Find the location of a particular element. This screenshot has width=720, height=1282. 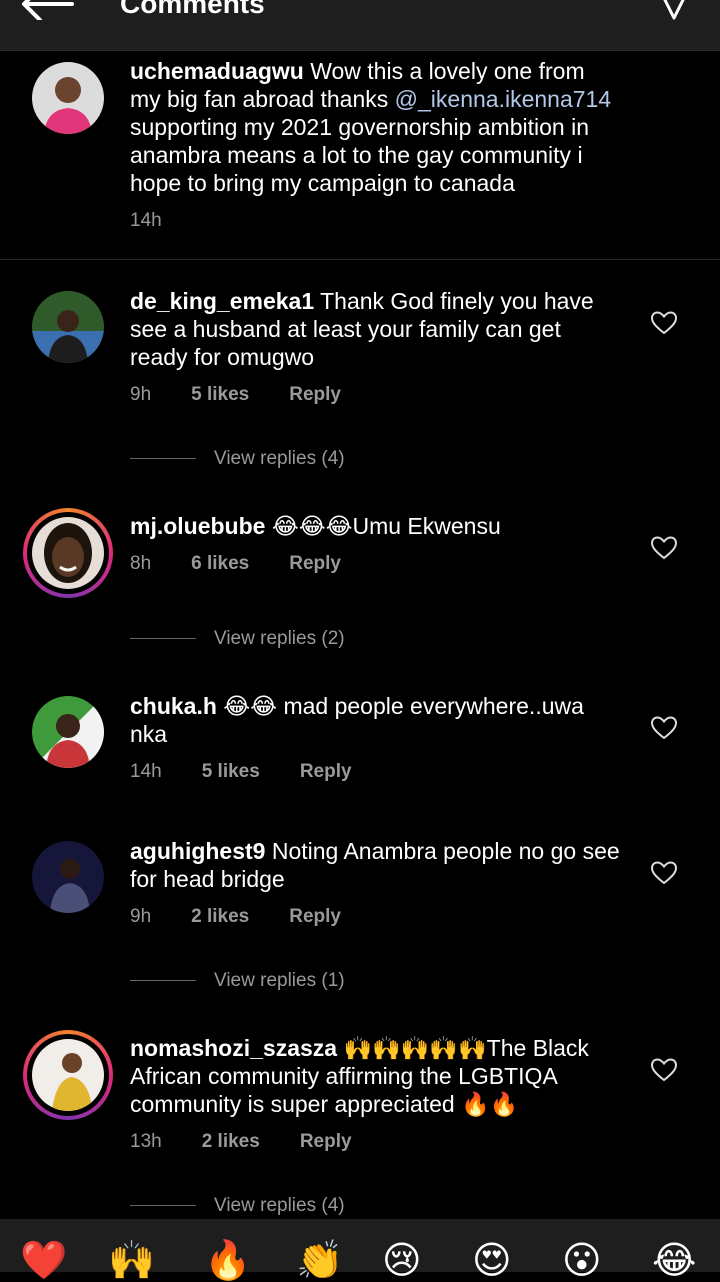

back-arrow-icon is located at coordinates (48, 12).